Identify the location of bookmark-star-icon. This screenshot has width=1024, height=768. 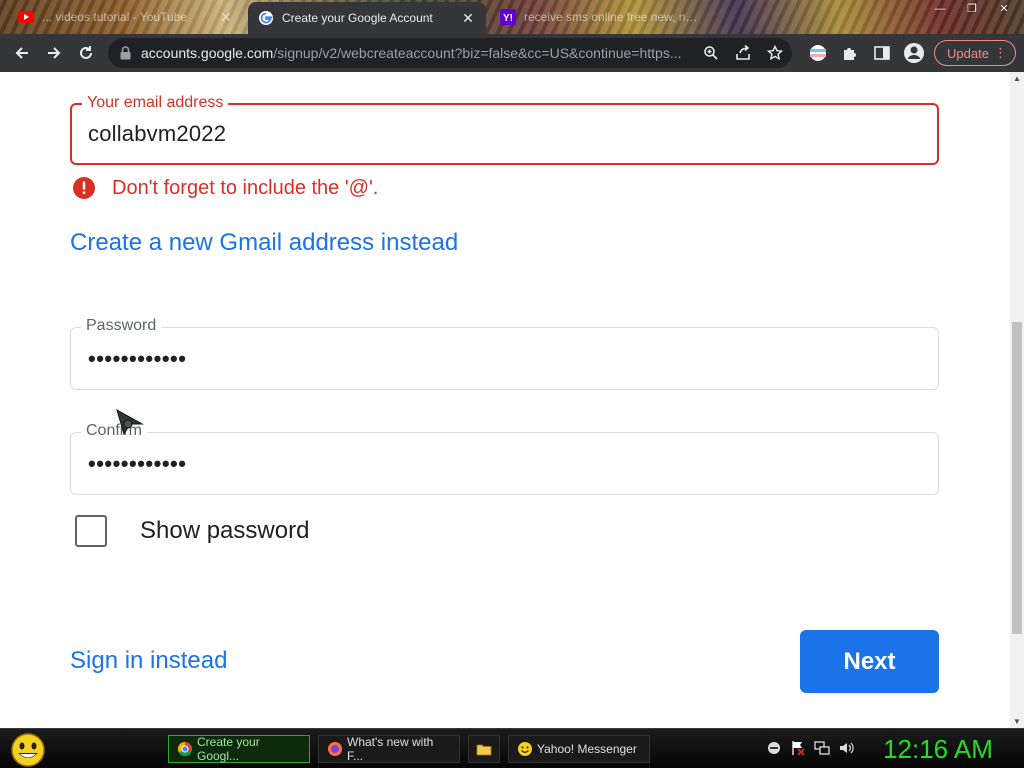
(775, 53).